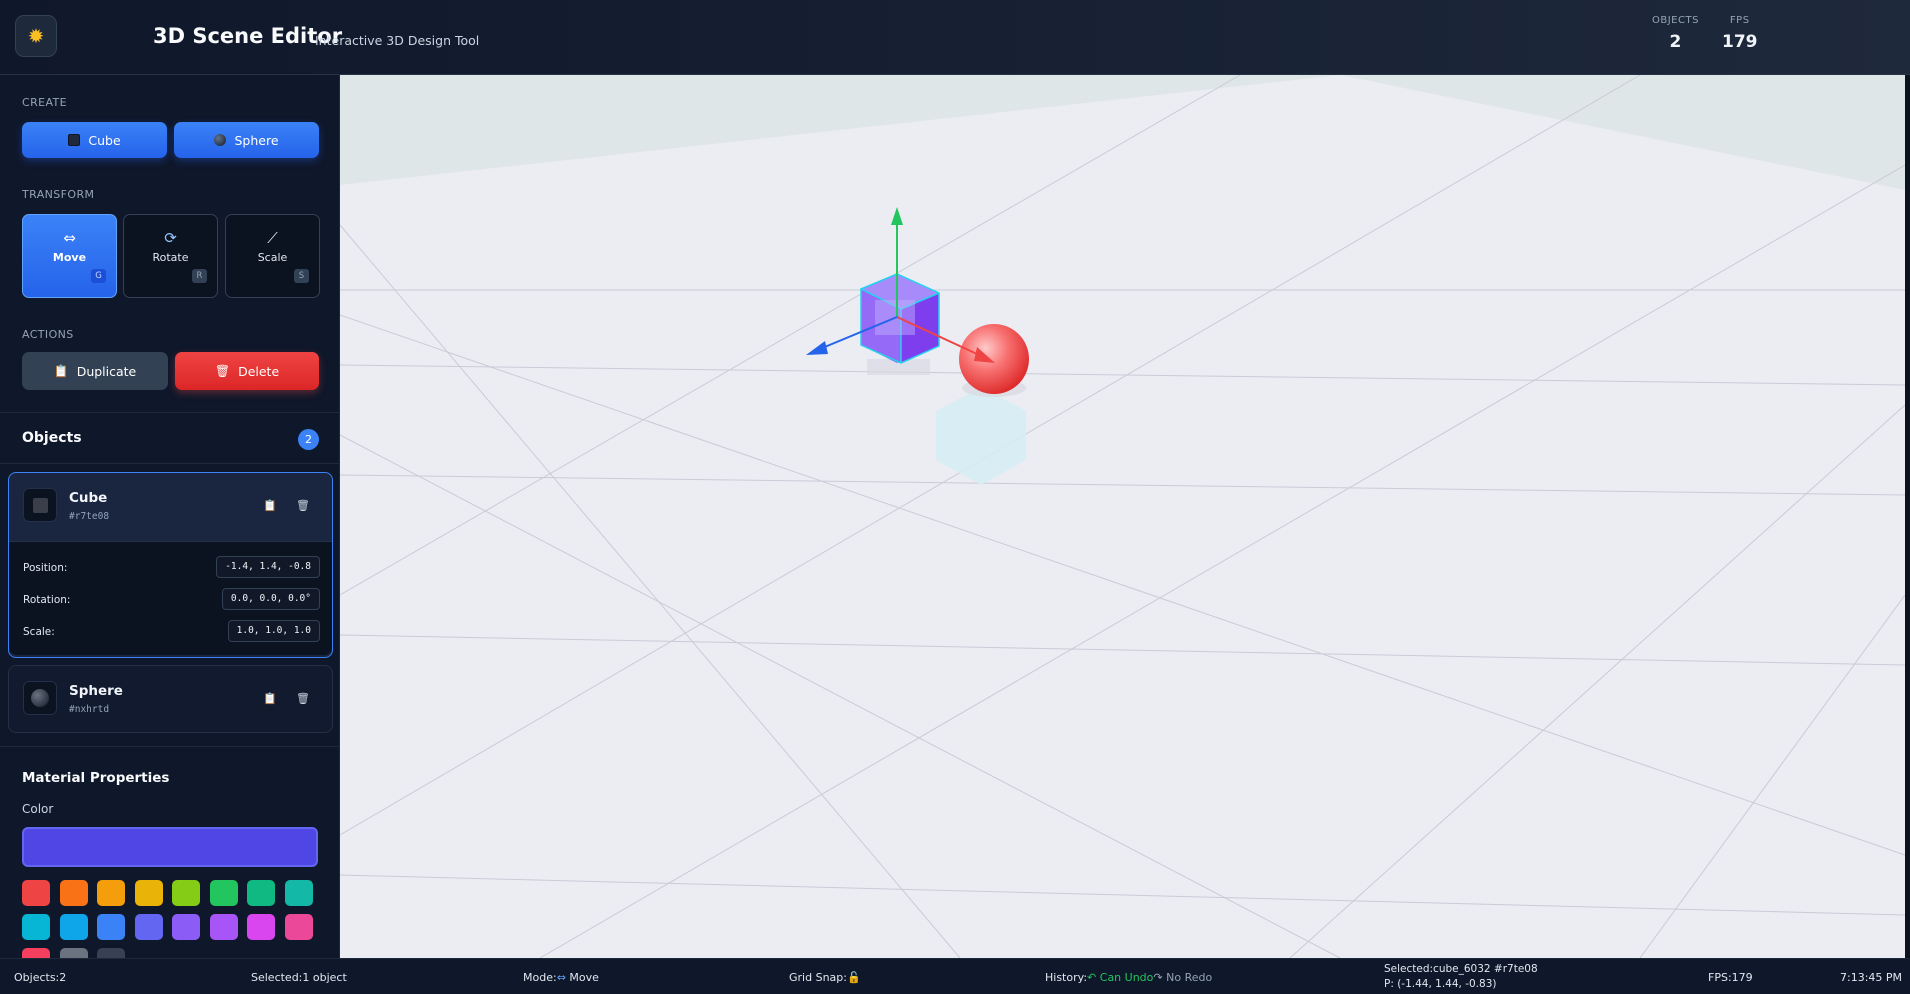 Image resolution: width=1910 pixels, height=994 pixels. I want to click on position-value: -1.4, 1.4, -0.8, so click(268, 567).